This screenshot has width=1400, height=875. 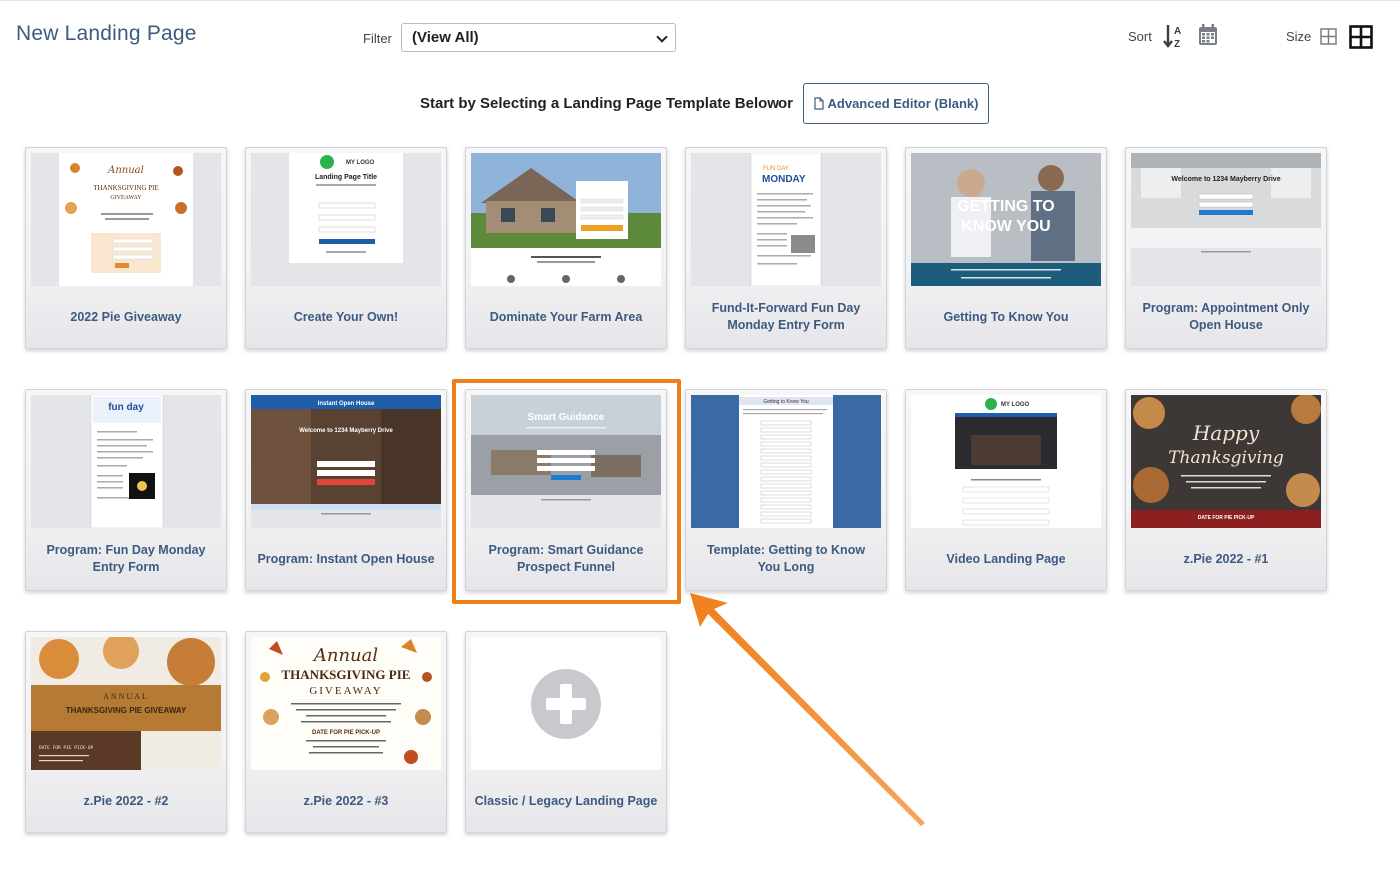 I want to click on template-card: Getting to Know You Template, so click(x=786, y=490).